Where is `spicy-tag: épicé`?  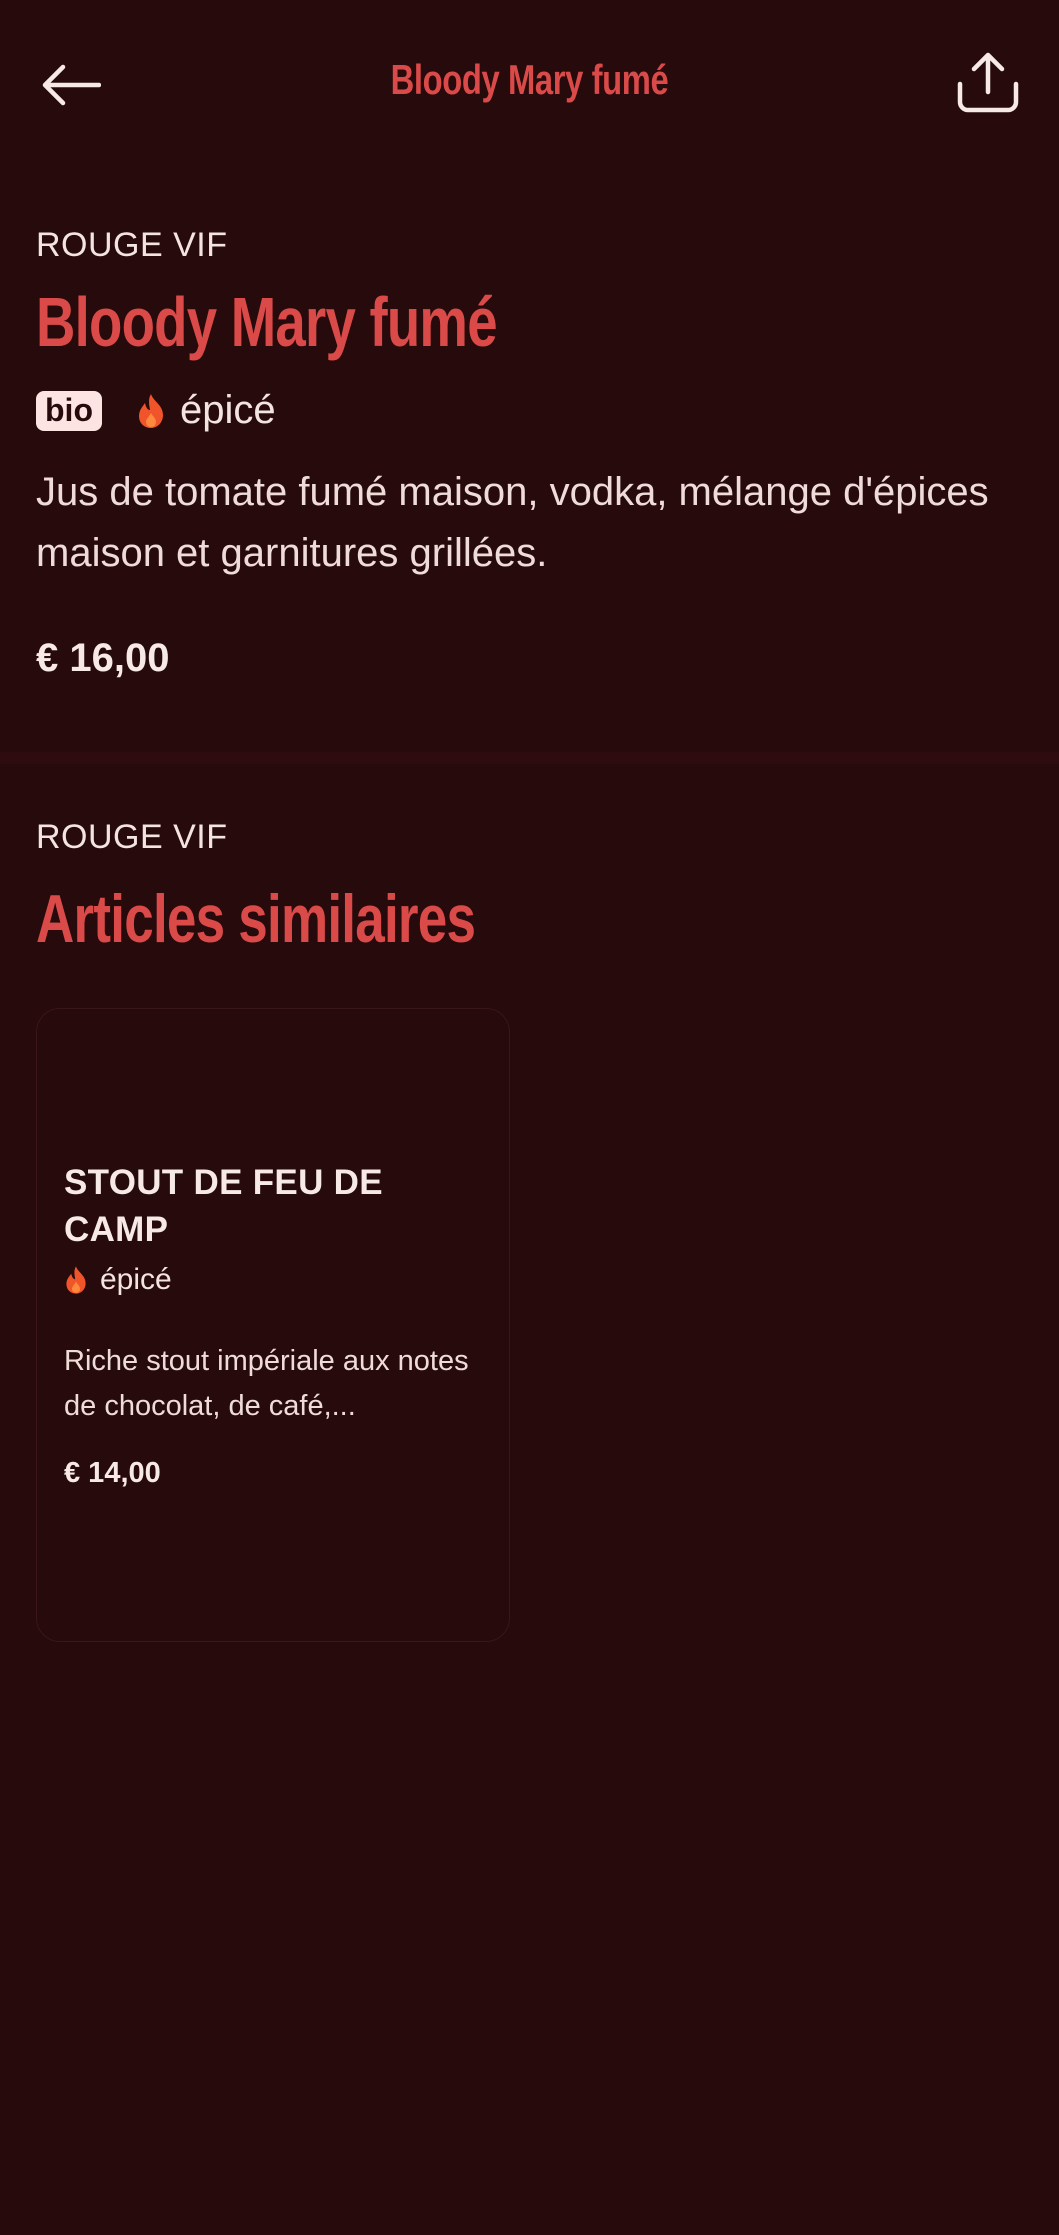 spicy-tag: épicé is located at coordinates (206, 410).